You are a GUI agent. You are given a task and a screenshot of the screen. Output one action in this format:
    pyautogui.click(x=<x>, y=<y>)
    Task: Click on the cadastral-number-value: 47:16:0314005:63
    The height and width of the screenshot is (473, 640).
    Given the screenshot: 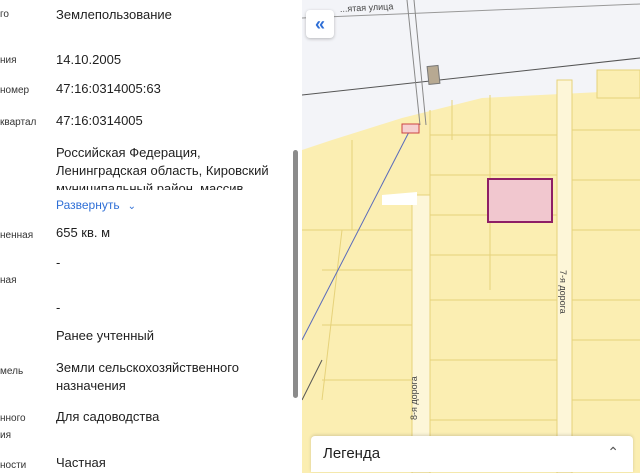 What is the action you would take?
    pyautogui.click(x=108, y=88)
    